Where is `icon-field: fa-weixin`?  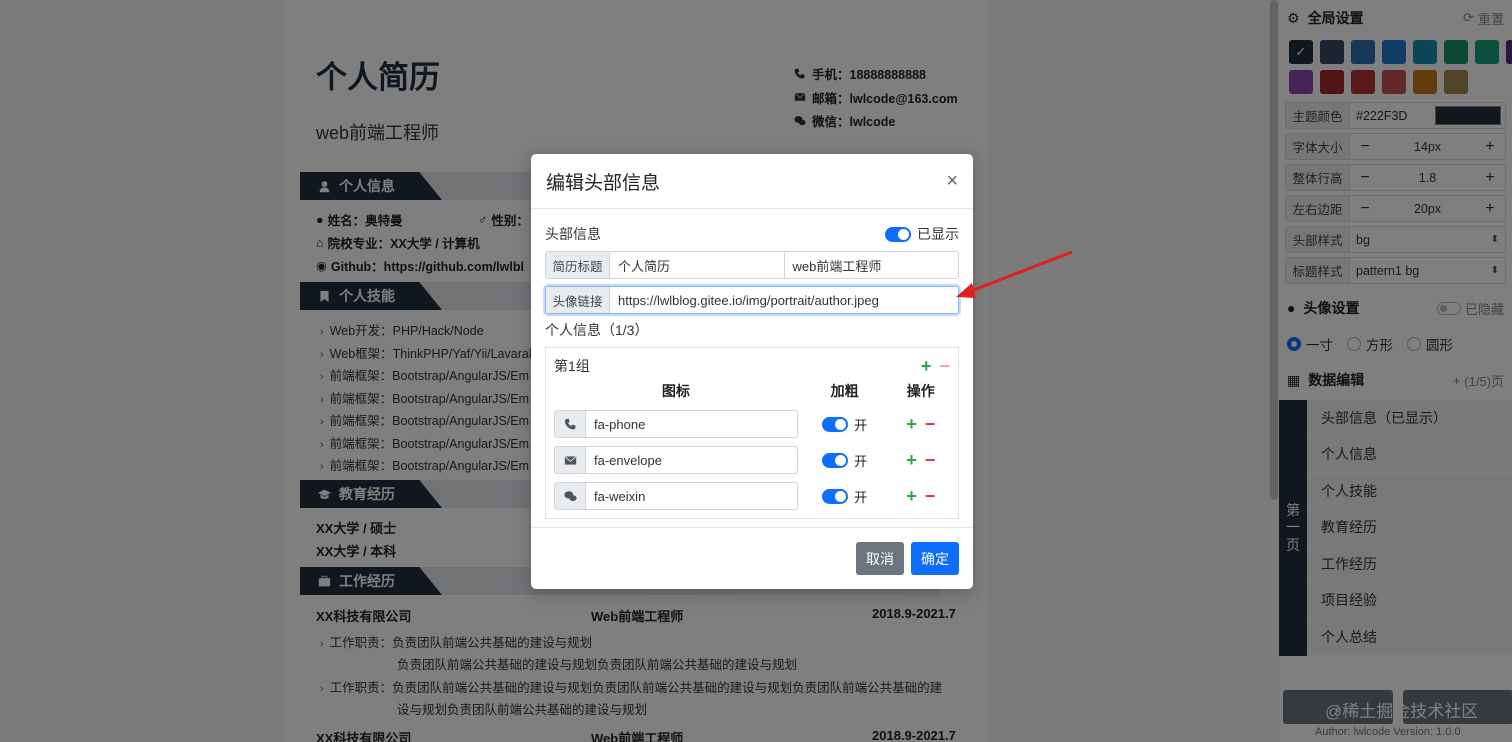 icon-field: fa-weixin is located at coordinates (676, 496).